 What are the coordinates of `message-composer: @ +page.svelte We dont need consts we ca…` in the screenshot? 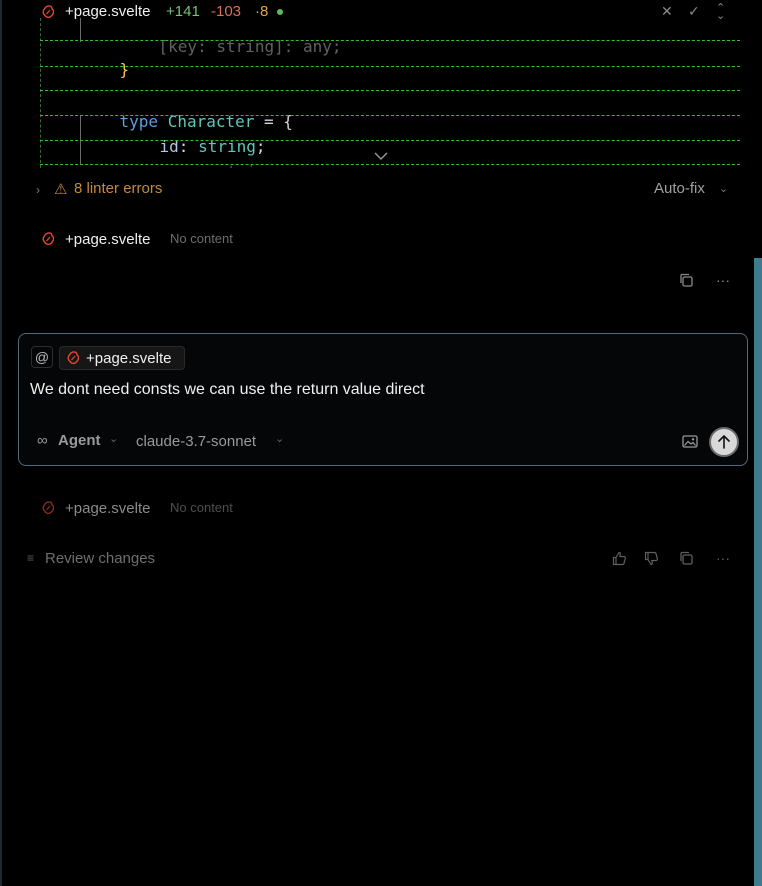 It's located at (383, 399).